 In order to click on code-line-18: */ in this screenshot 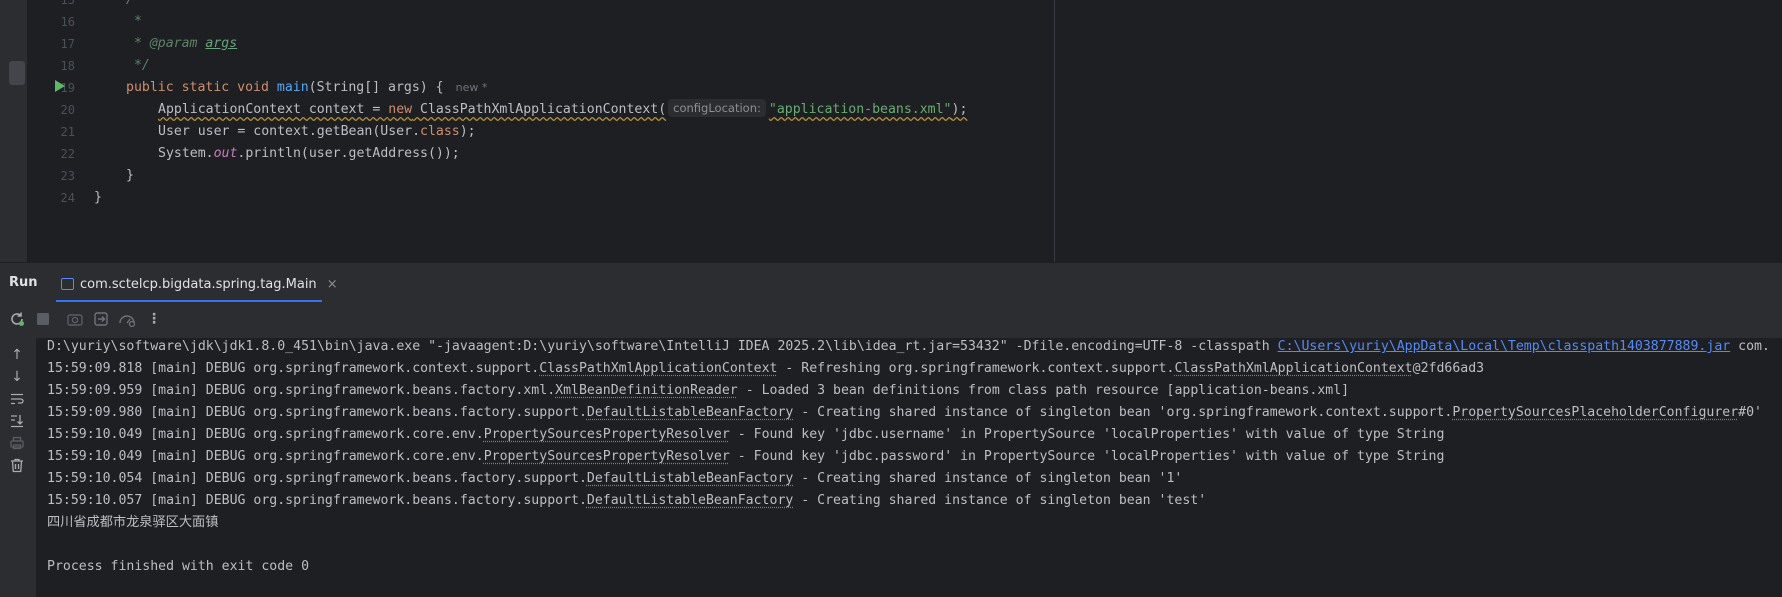, I will do `click(138, 66)`.